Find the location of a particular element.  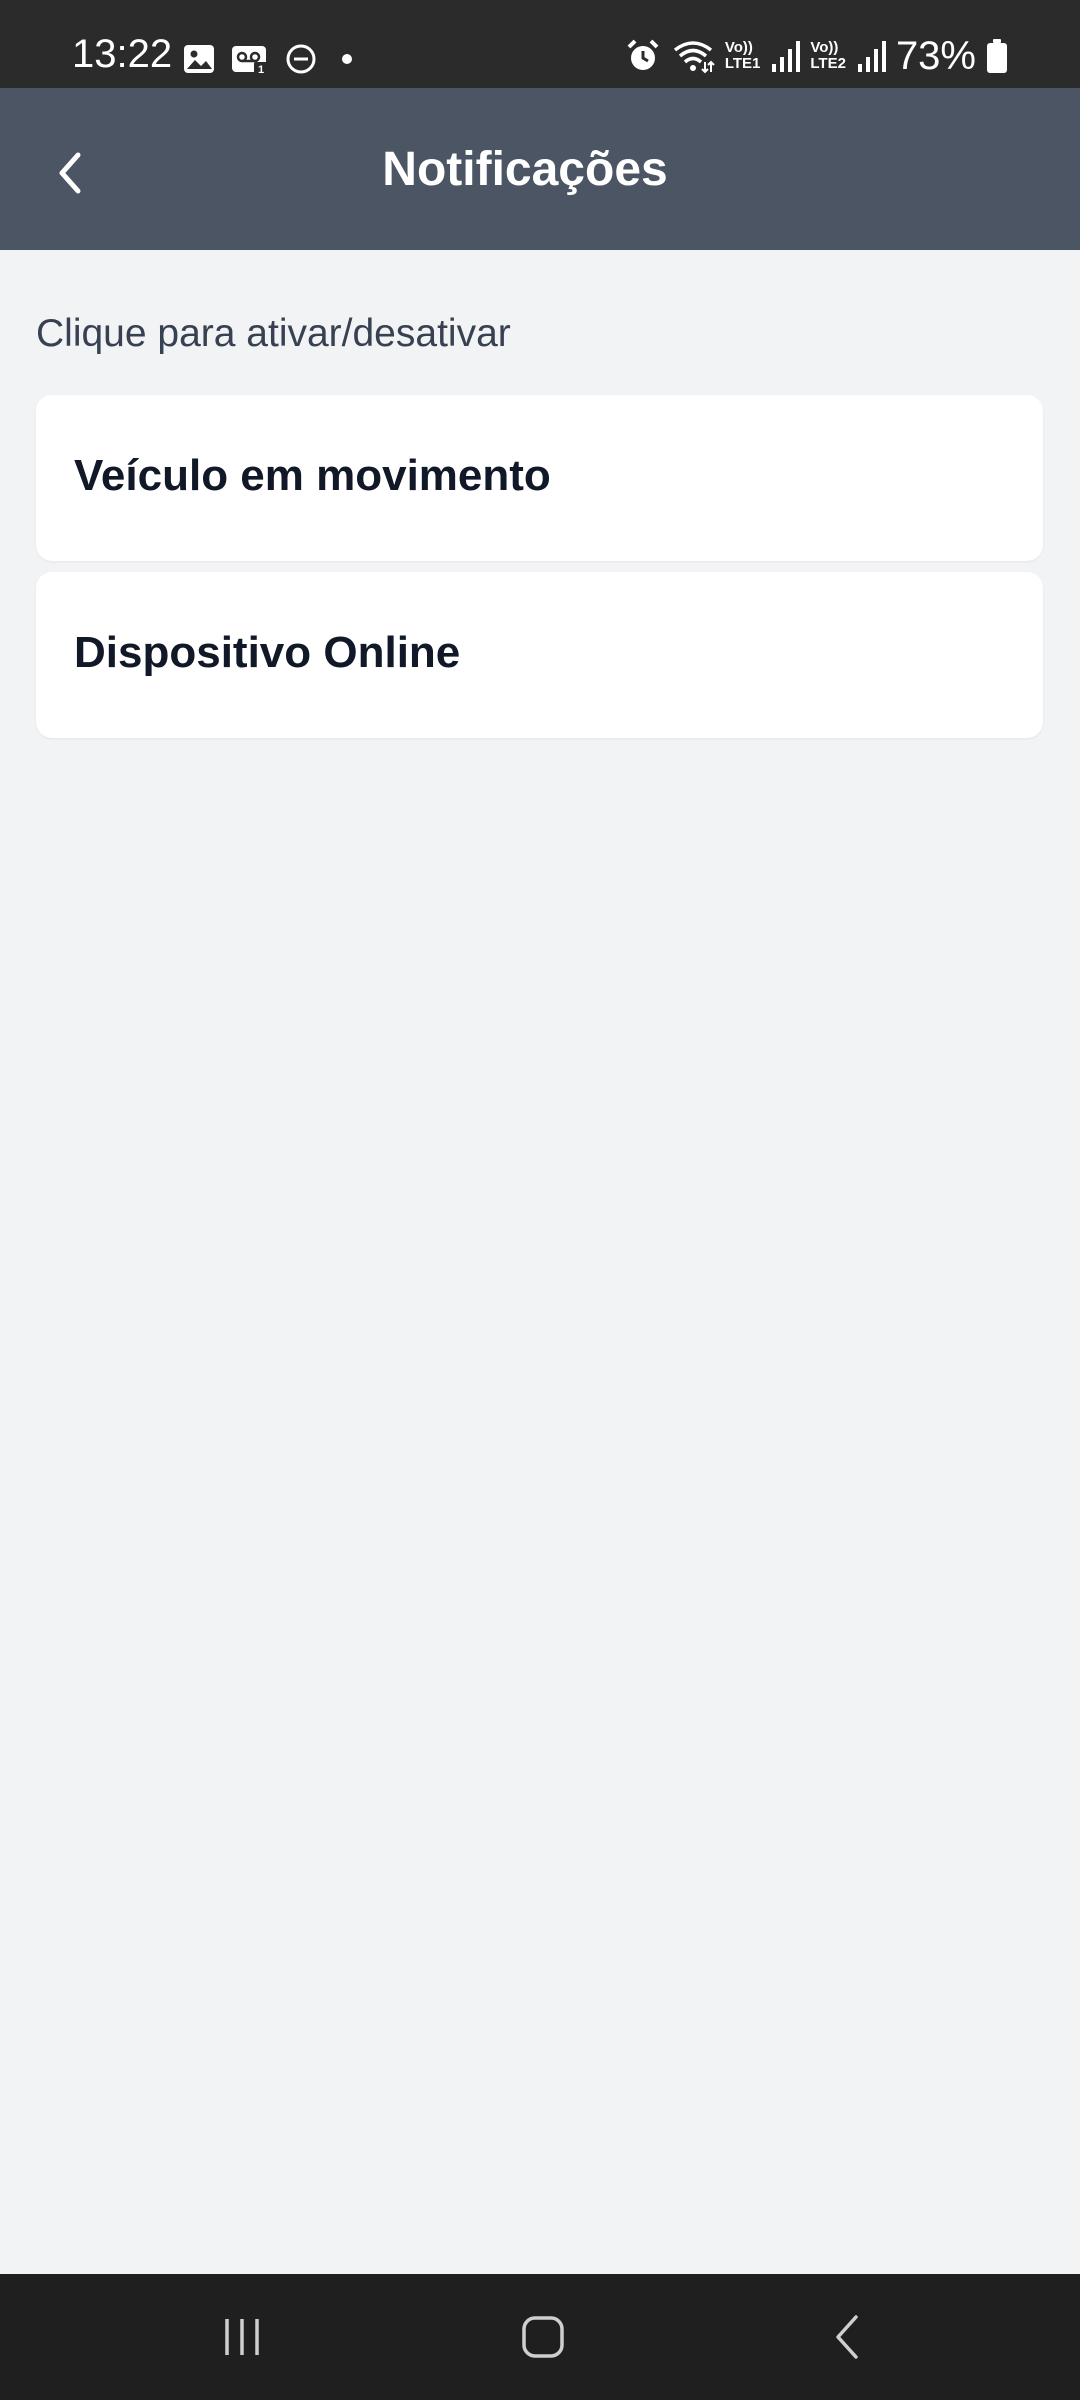

status-time: 13:22 is located at coordinates (122, 54).